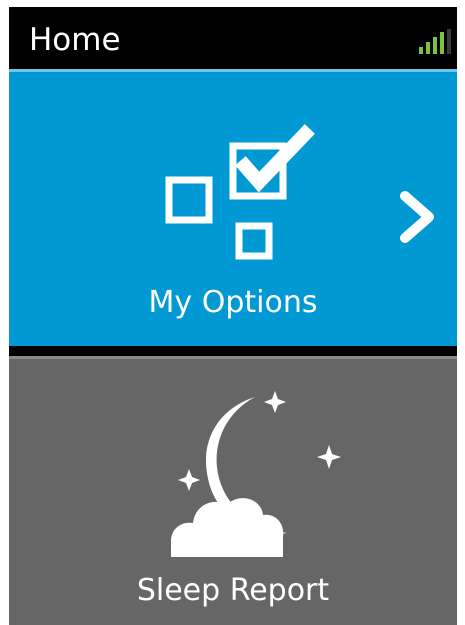 The height and width of the screenshot is (625, 465). I want to click on my-options-label: My Options, so click(233, 302).